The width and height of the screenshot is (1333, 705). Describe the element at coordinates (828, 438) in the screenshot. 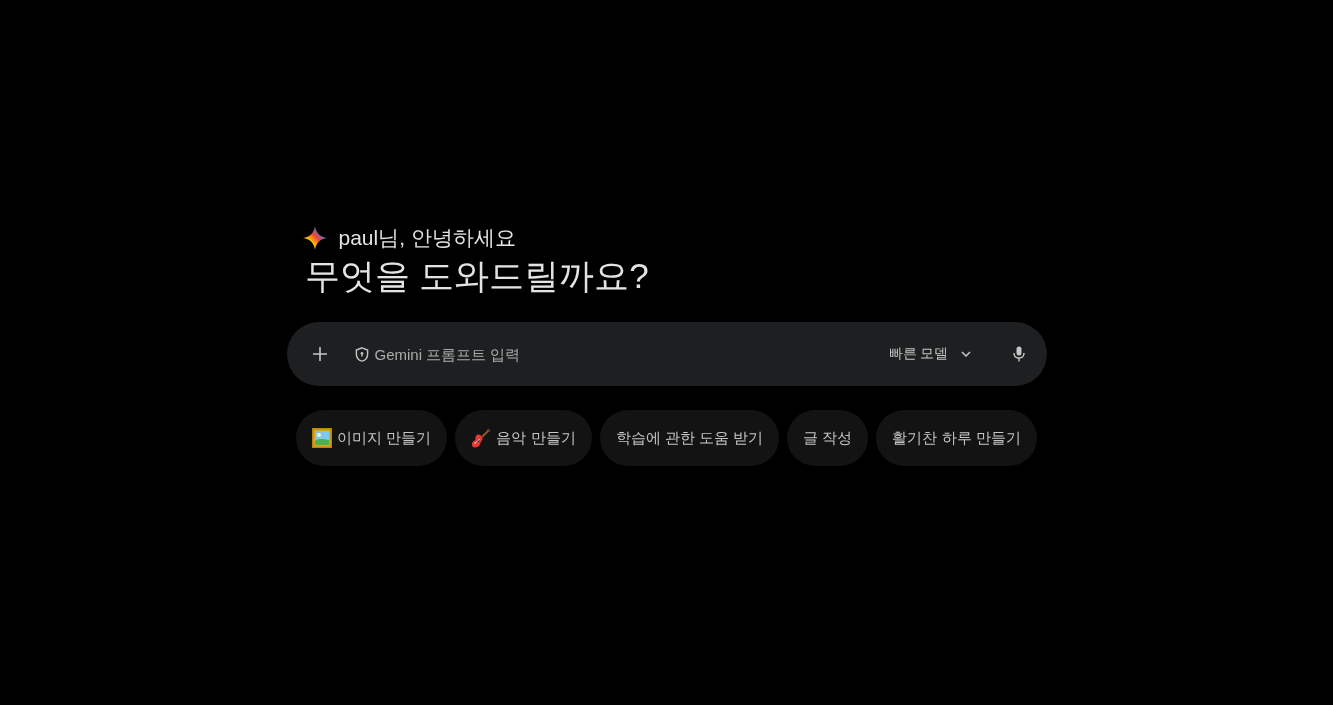

I see `suggestion-chip: 글 작성` at that location.